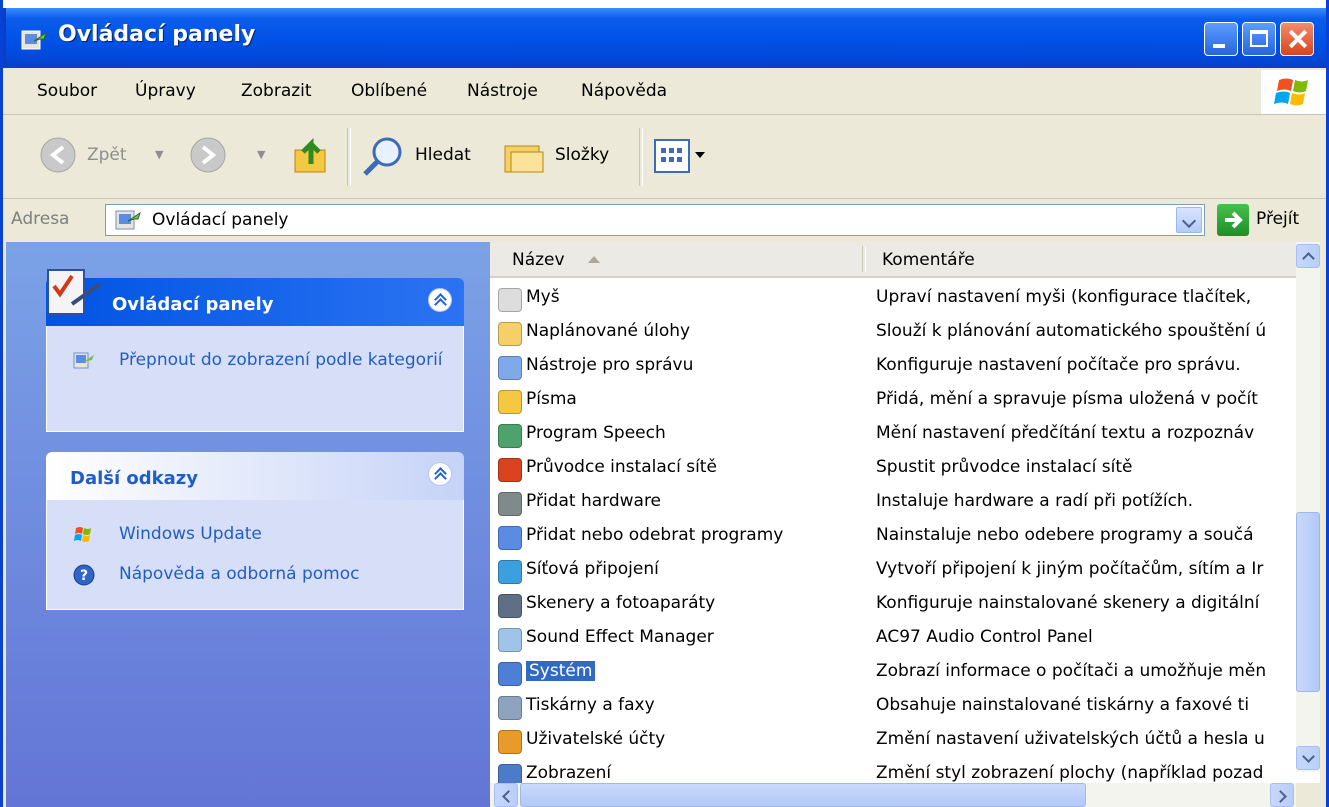  I want to click on back-dropdown-icon: ▼, so click(159, 154).